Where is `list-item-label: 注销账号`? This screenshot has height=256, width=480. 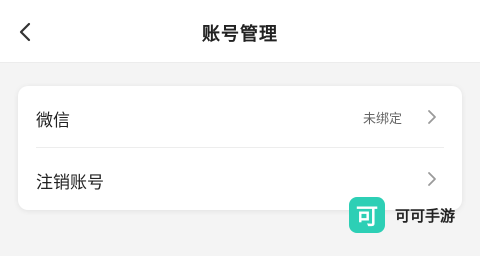 list-item-label: 注销账号 is located at coordinates (70, 183).